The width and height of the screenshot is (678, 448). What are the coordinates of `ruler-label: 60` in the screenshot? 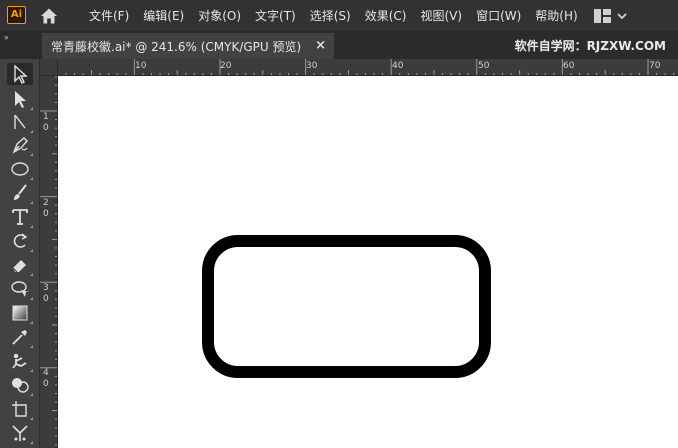 It's located at (569, 66).